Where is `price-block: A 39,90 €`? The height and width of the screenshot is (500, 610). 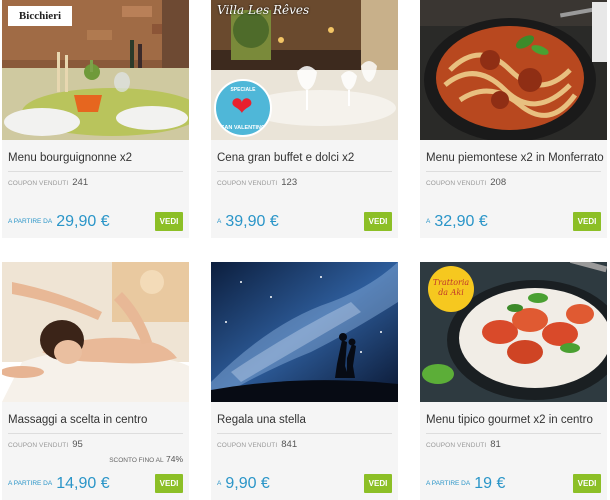 price-block: A 39,90 € is located at coordinates (248, 221).